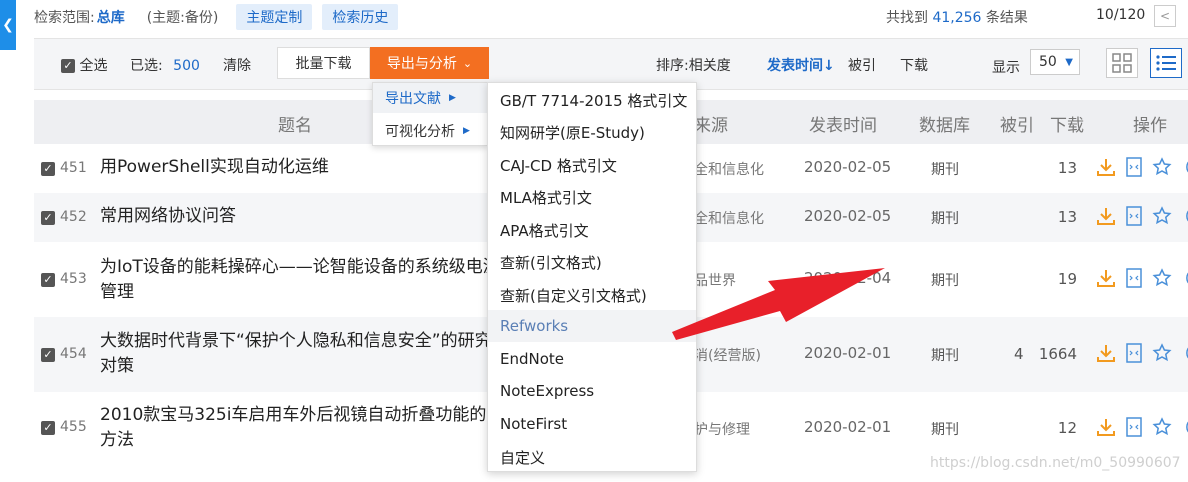 This screenshot has height=482, width=1188. I want to click on row-date: 2020-02-01, so click(848, 427).